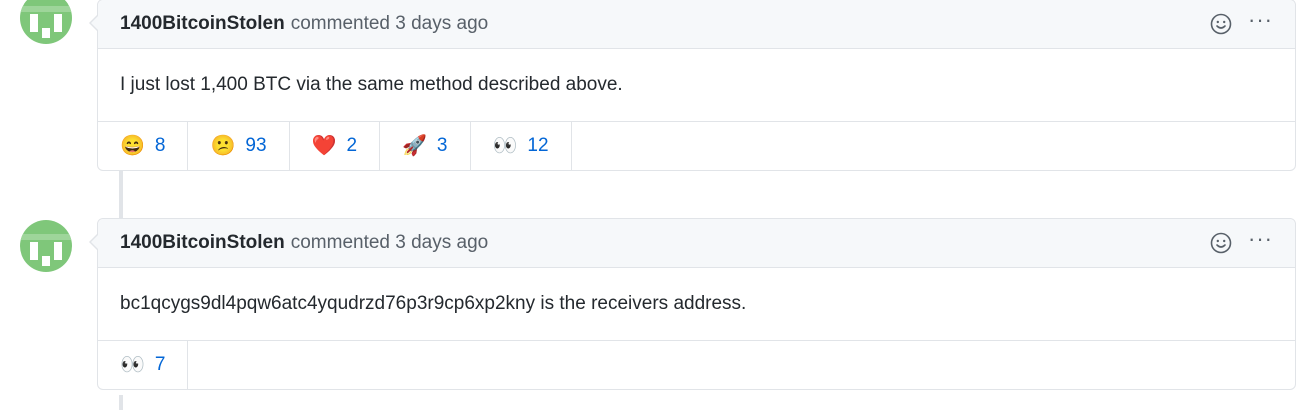 Image resolution: width=1306 pixels, height=410 pixels. Describe the element at coordinates (223, 146) in the screenshot. I see `confused-face-icon: 😕` at that location.